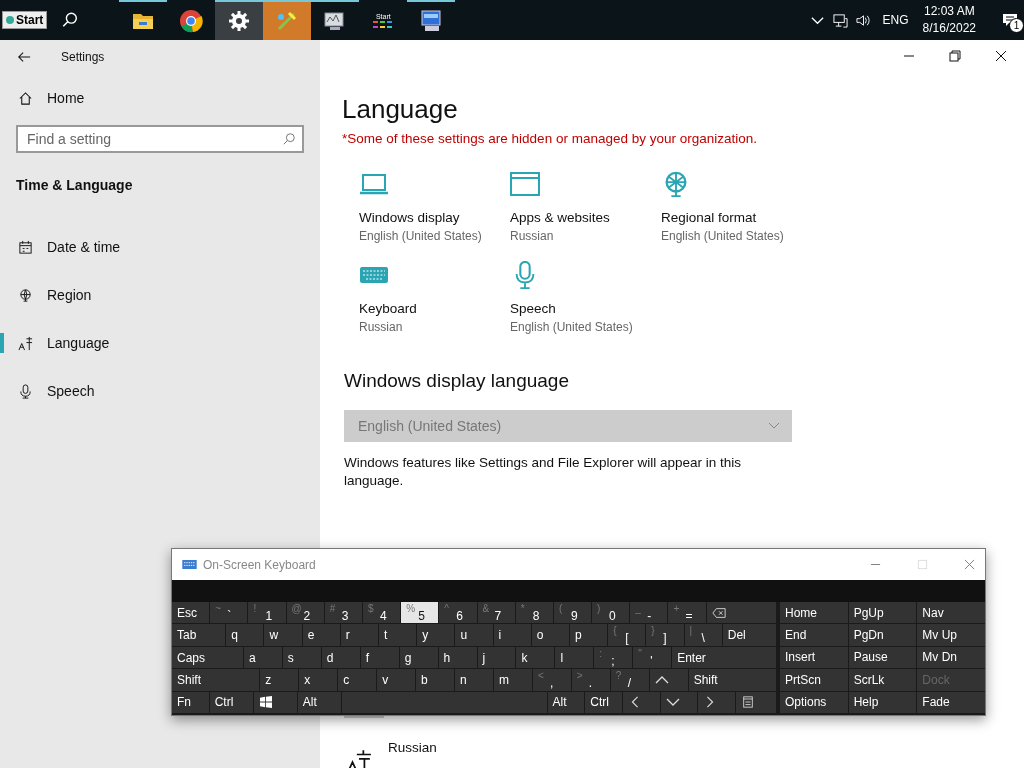 The width and height of the screenshot is (1024, 768). What do you see at coordinates (550, 635) in the screenshot?
I see `key: o` at bounding box center [550, 635].